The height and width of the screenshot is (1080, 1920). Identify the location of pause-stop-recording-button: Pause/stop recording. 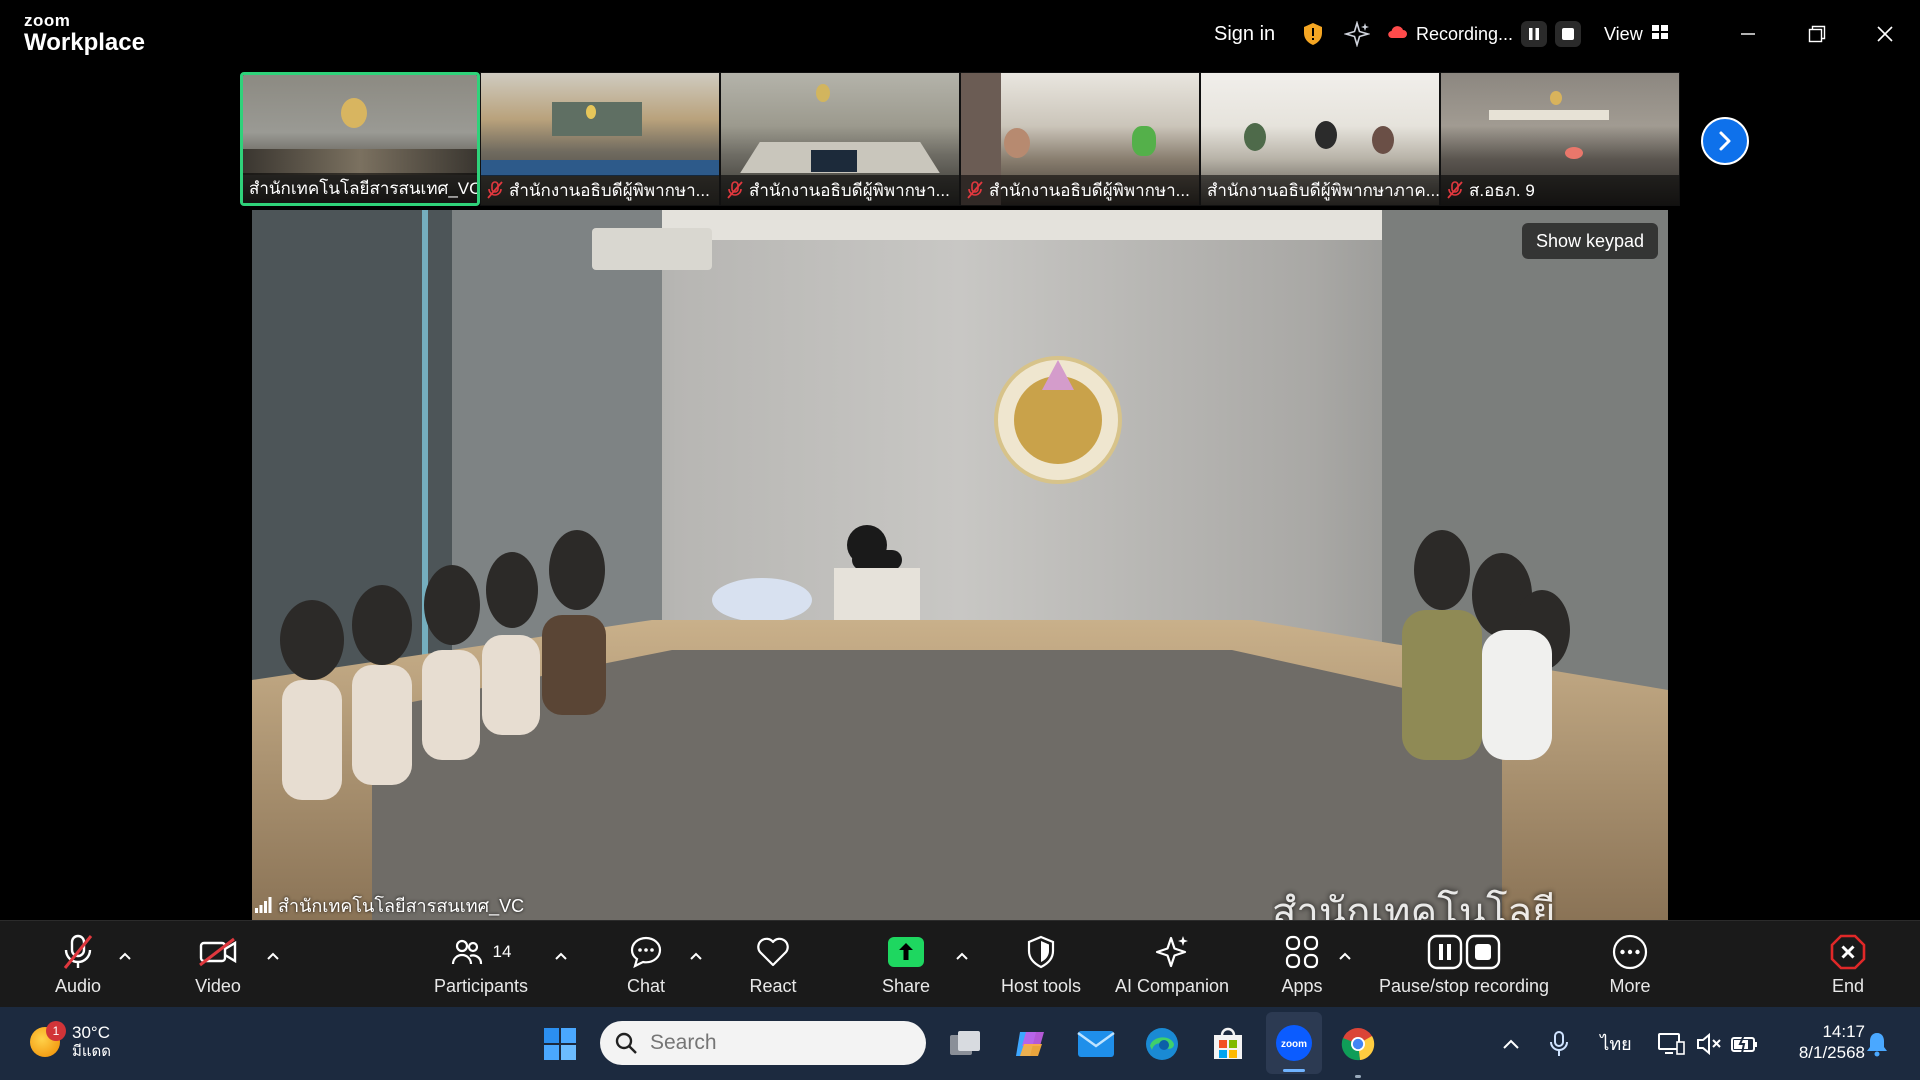
(1464, 964).